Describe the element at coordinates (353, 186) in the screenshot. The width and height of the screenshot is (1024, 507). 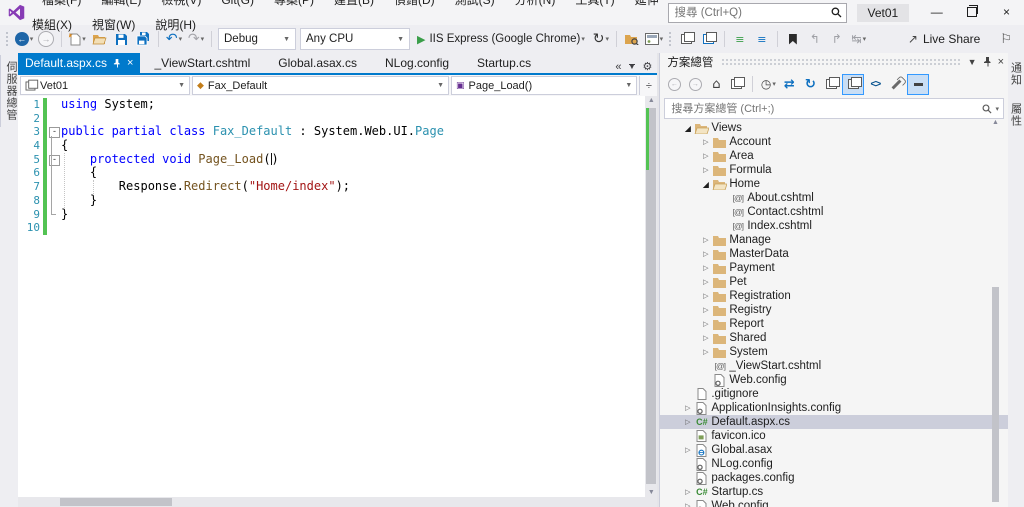
I see `code-text: Response.Redirect("Home/index");` at that location.